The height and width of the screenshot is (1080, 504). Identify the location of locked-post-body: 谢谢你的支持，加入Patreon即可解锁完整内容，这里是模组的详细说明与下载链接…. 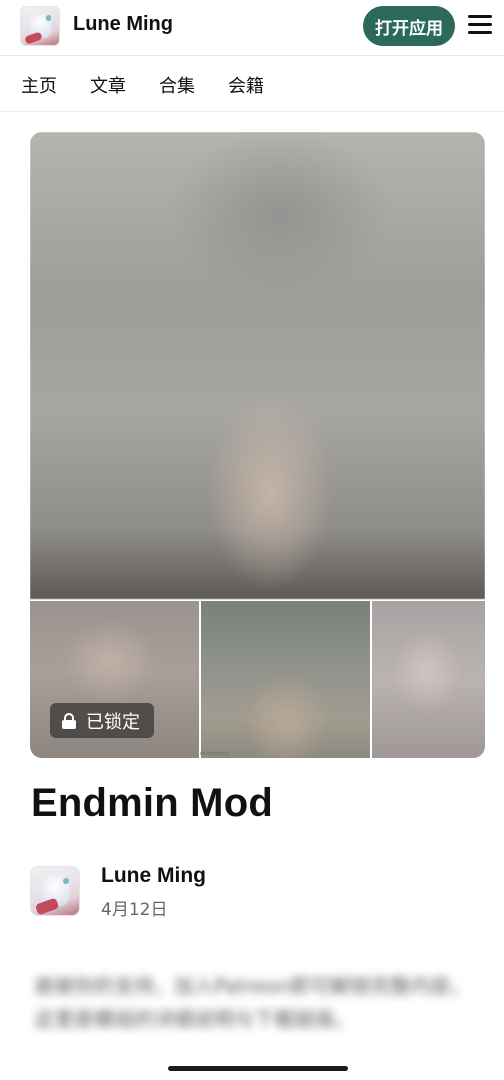
(252, 1002).